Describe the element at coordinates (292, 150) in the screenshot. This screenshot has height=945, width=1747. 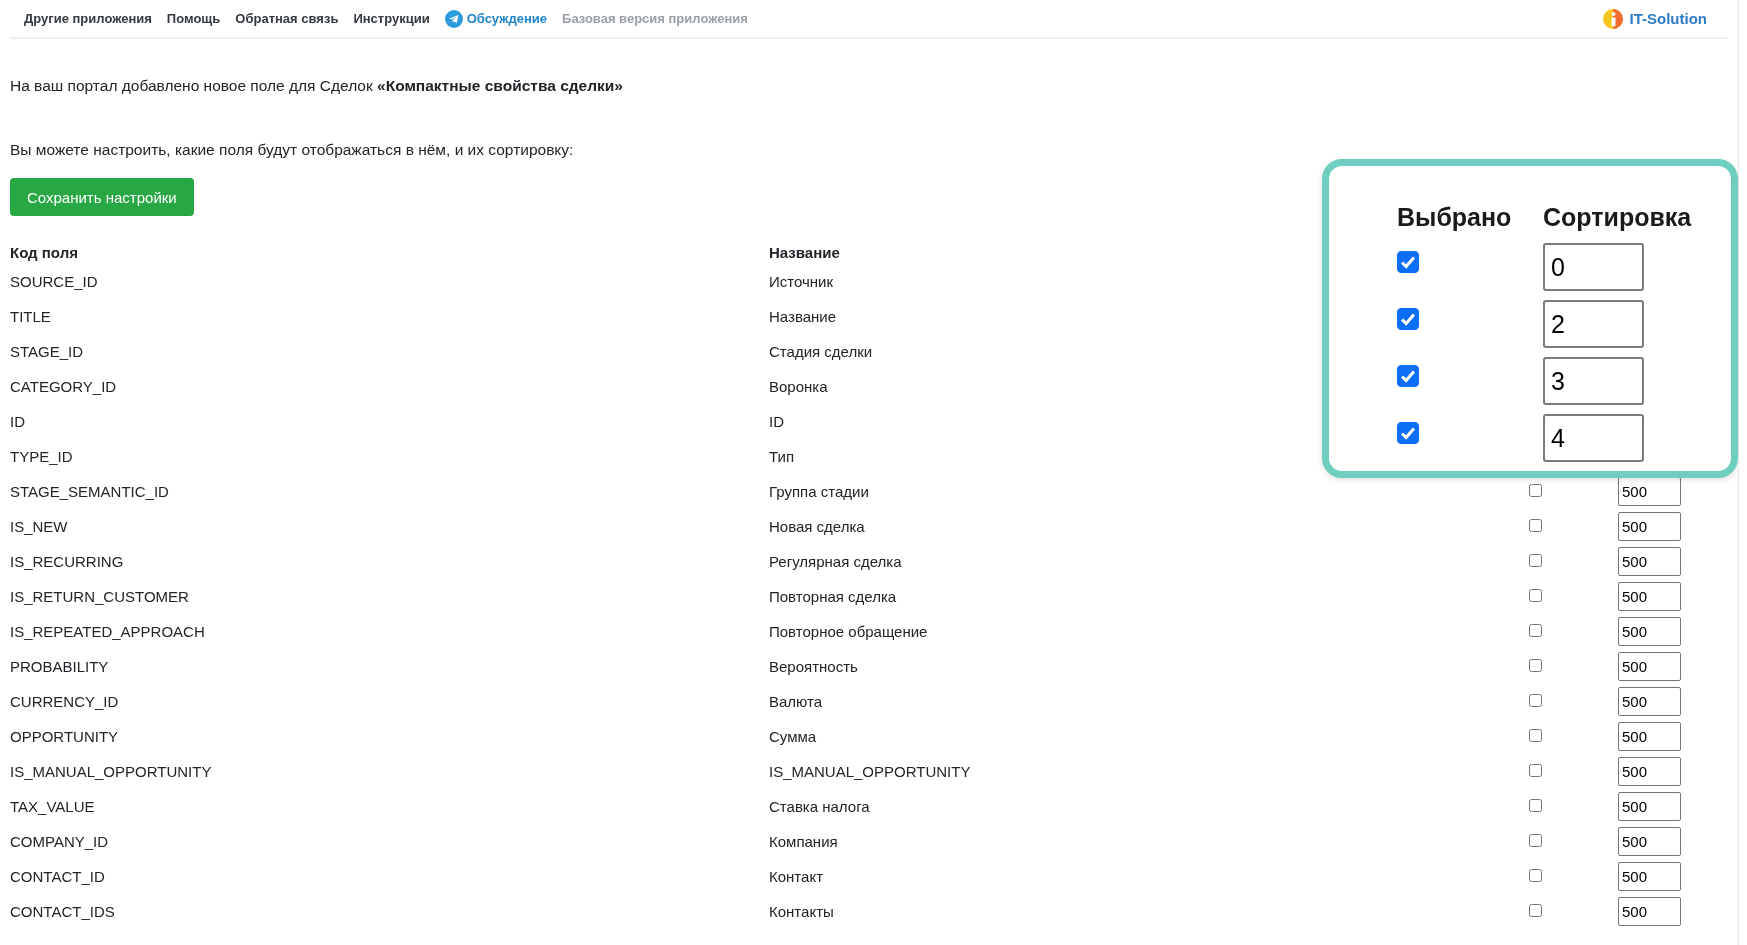
I see `hint-text: Вы можете настроить, какие поля будут отображаться в нём, и их сортировку:` at that location.